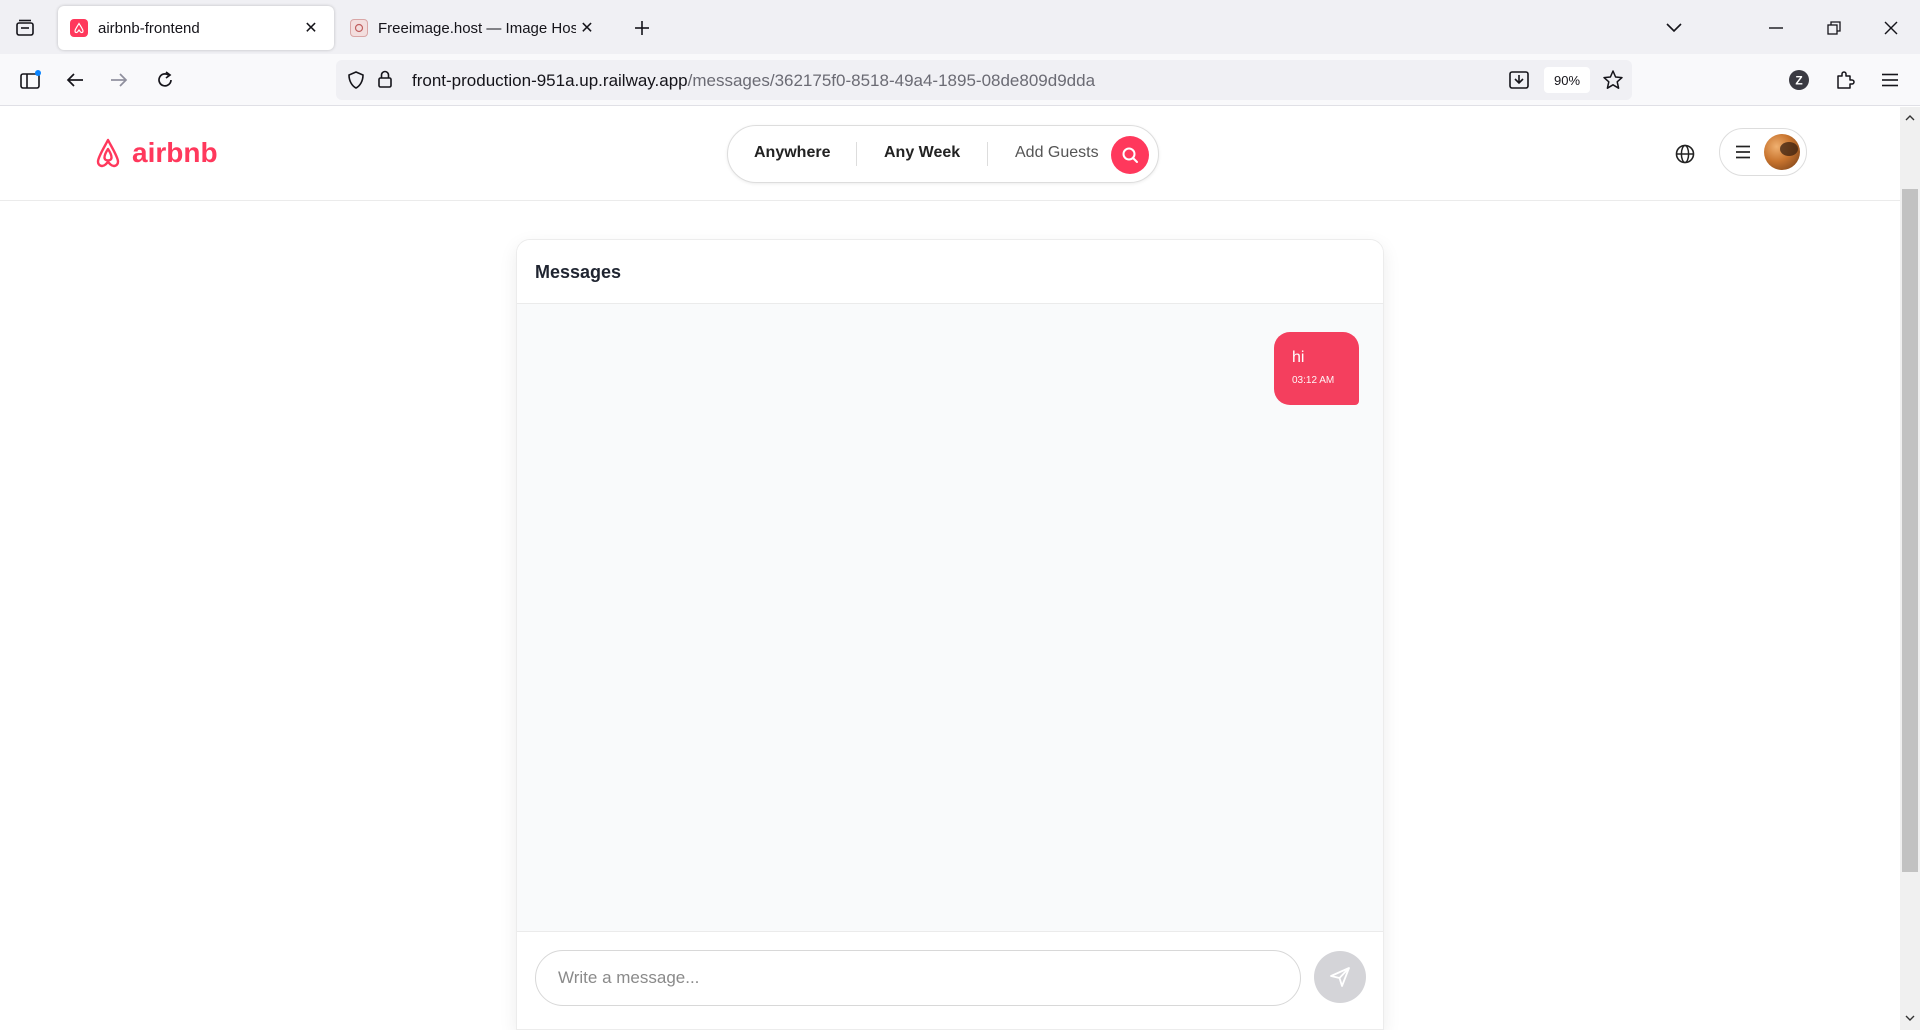 This screenshot has height=1030, width=1920. Describe the element at coordinates (1567, 80) in the screenshot. I see `zoom-level-badge: 90%` at that location.